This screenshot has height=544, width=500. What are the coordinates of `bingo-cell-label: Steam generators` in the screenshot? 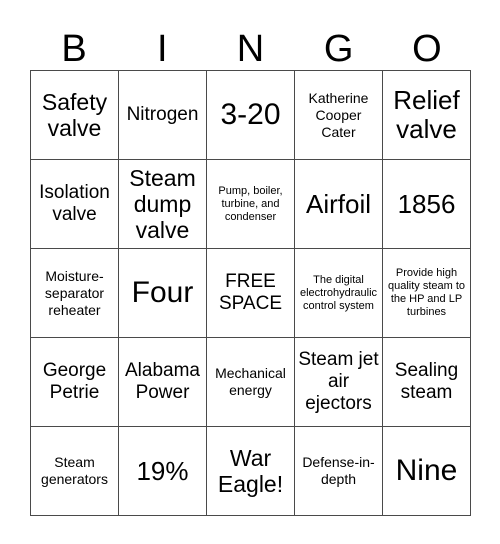 It's located at (74, 470).